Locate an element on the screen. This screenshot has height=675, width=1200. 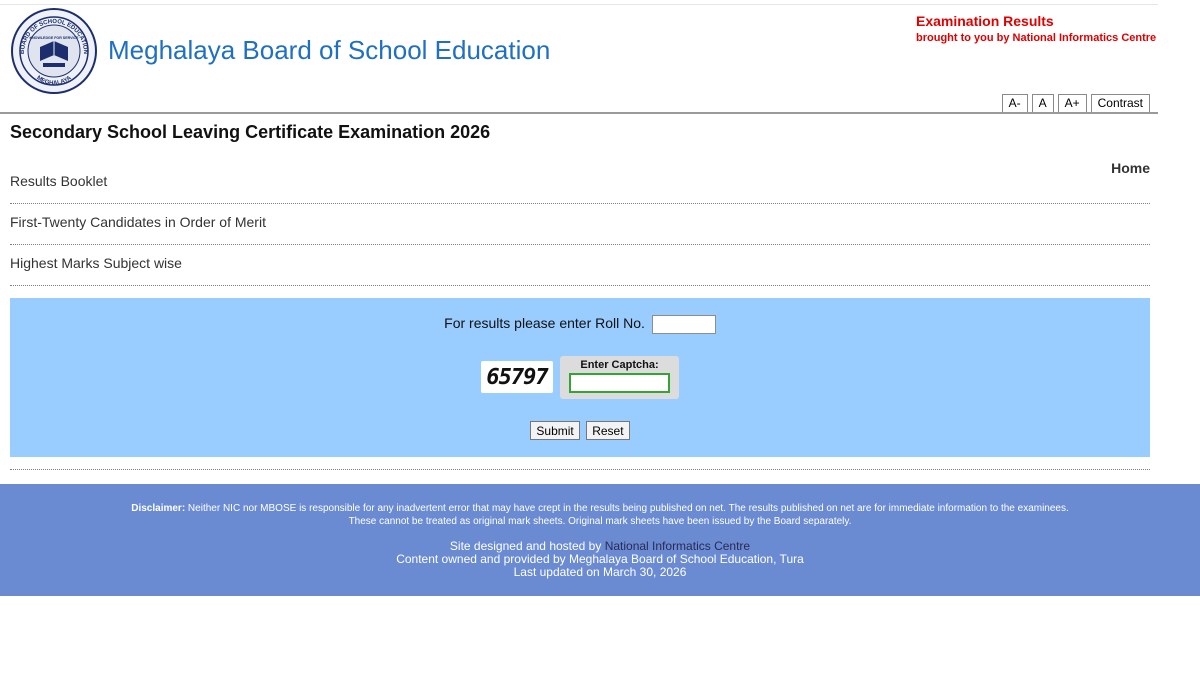
contrast-button: Contrast is located at coordinates (1120, 103).